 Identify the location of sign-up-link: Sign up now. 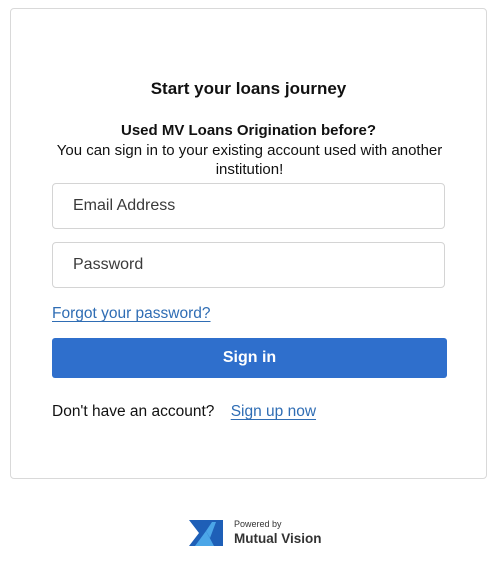
(273, 411).